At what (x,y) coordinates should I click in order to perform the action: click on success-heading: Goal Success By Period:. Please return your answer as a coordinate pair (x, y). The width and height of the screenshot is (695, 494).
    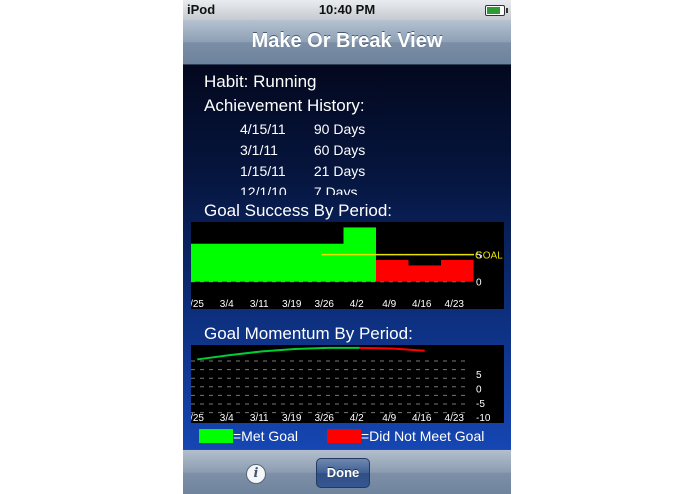
    Looking at the image, I should click on (298, 210).